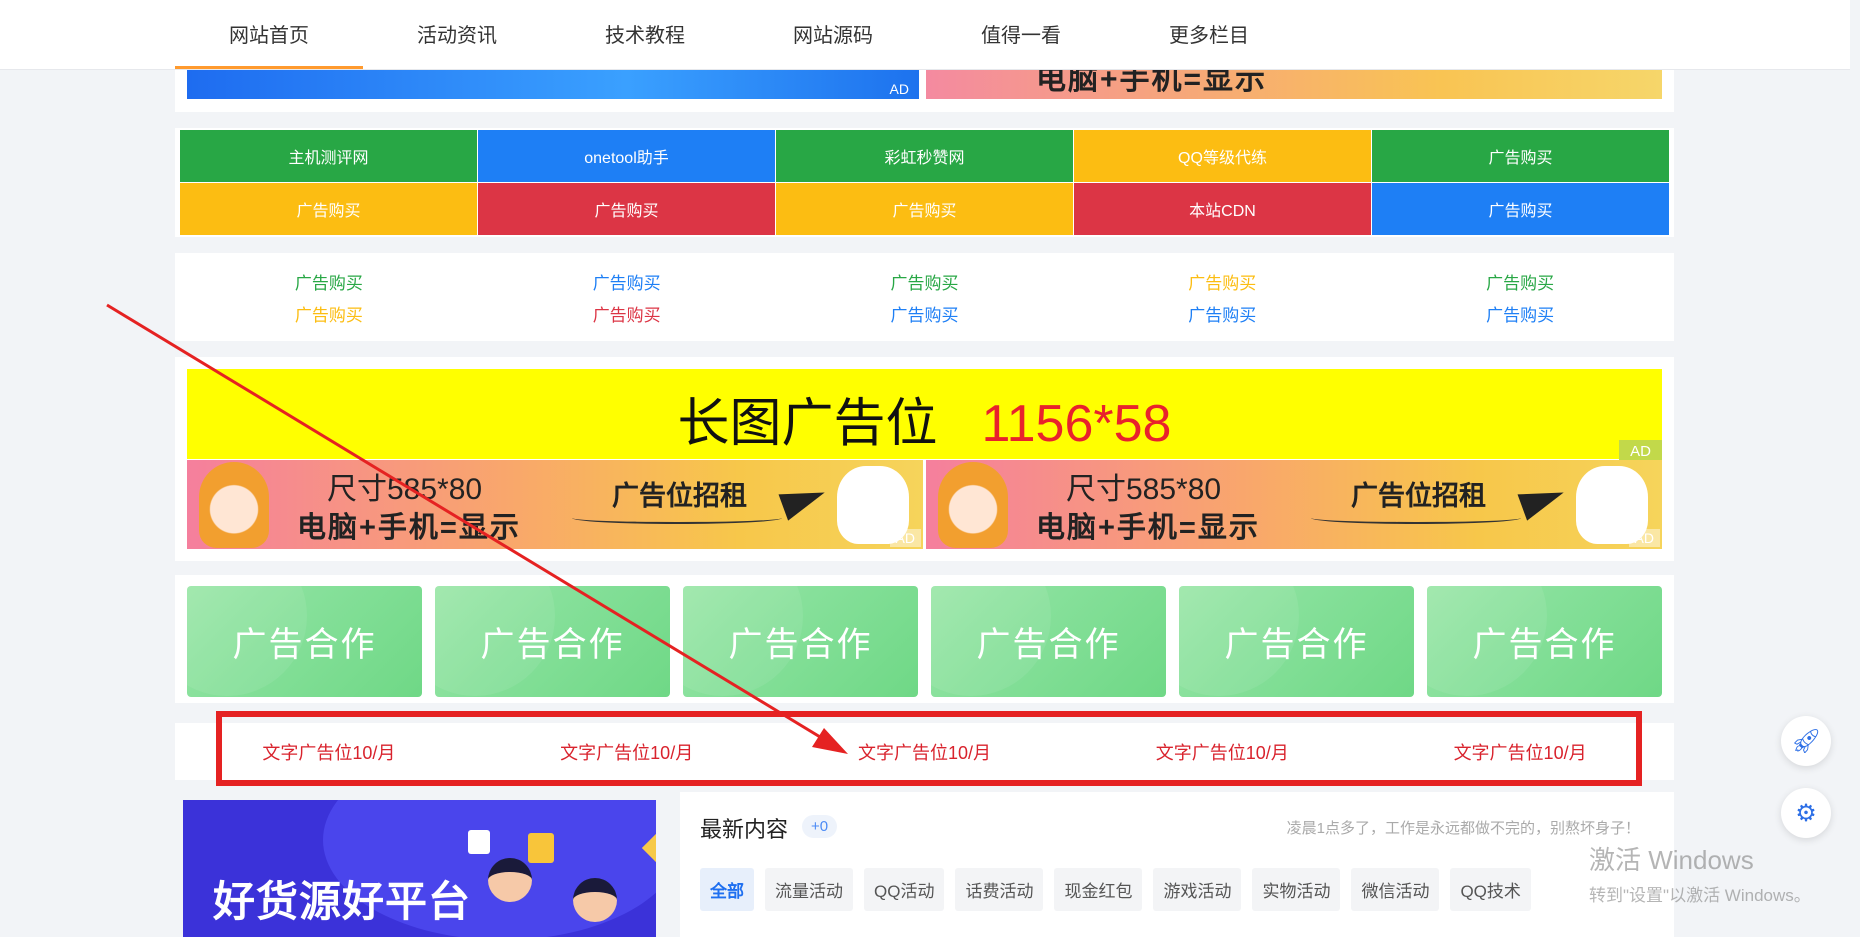 Image resolution: width=1860 pixels, height=937 pixels. What do you see at coordinates (645, 35) in the screenshot?
I see `nav-item: 技术教程` at bounding box center [645, 35].